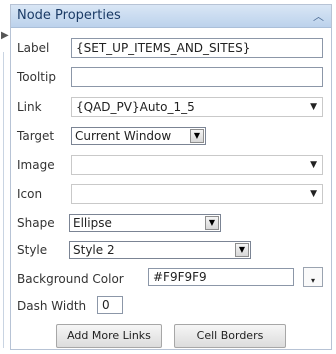 Image resolution: width=336 pixels, height=354 pixels. Describe the element at coordinates (197, 107) in the screenshot. I see `link-combobox: {QAD_PV}Auto_1_5 ▼` at that location.